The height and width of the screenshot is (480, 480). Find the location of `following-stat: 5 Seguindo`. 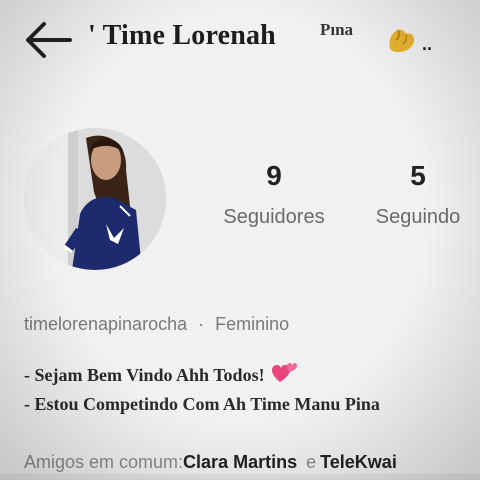

following-stat: 5 Seguindo is located at coordinates (418, 194).